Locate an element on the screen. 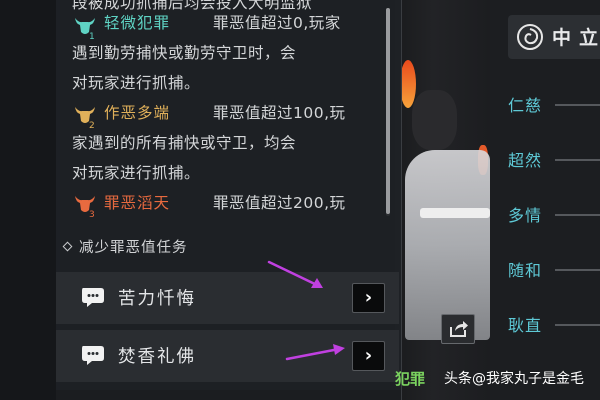 The image size is (600, 400). share-button is located at coordinates (458, 329).